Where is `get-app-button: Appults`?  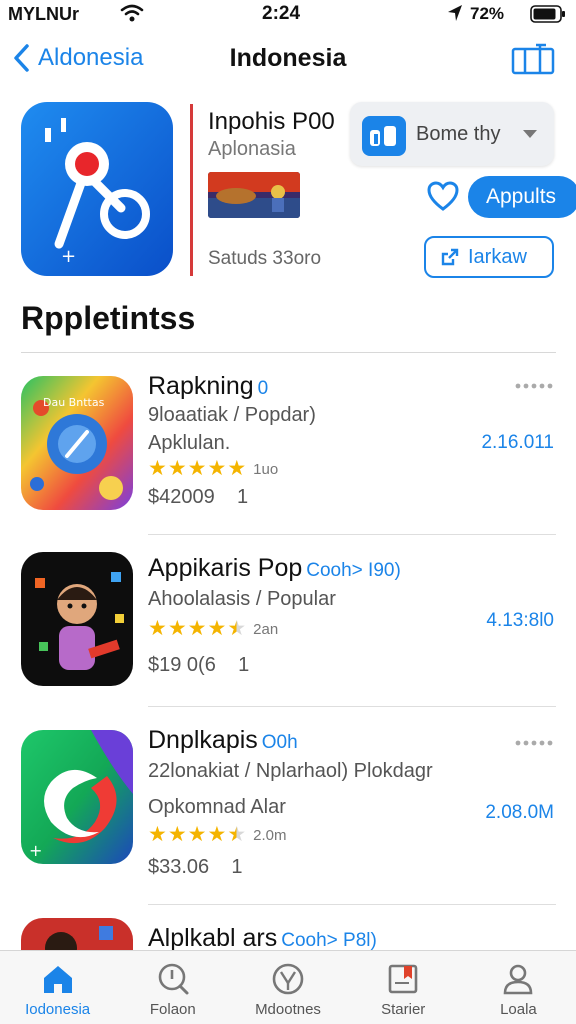 get-app-button: Appults is located at coordinates (522, 197).